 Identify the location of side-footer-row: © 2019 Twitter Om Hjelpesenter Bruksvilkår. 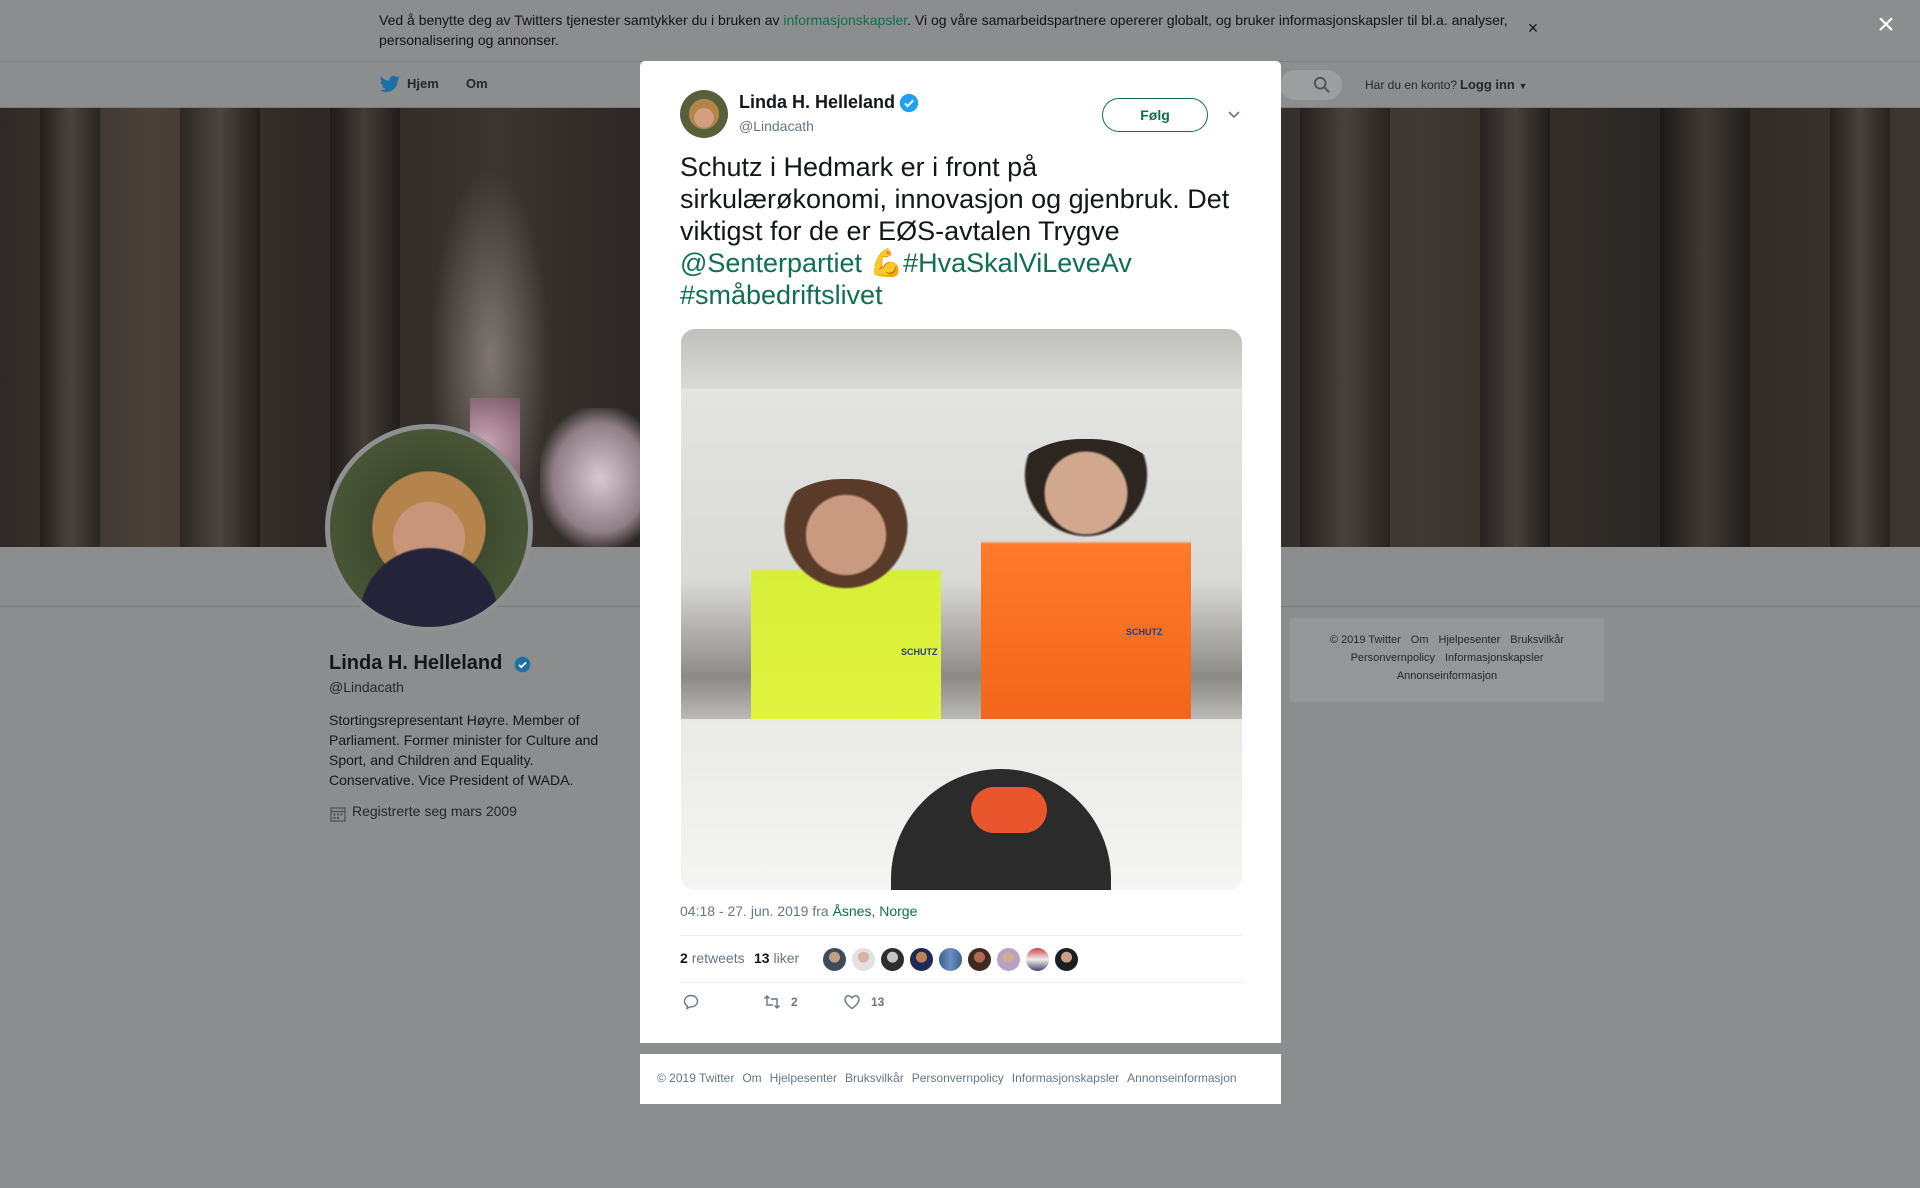
(1447, 640).